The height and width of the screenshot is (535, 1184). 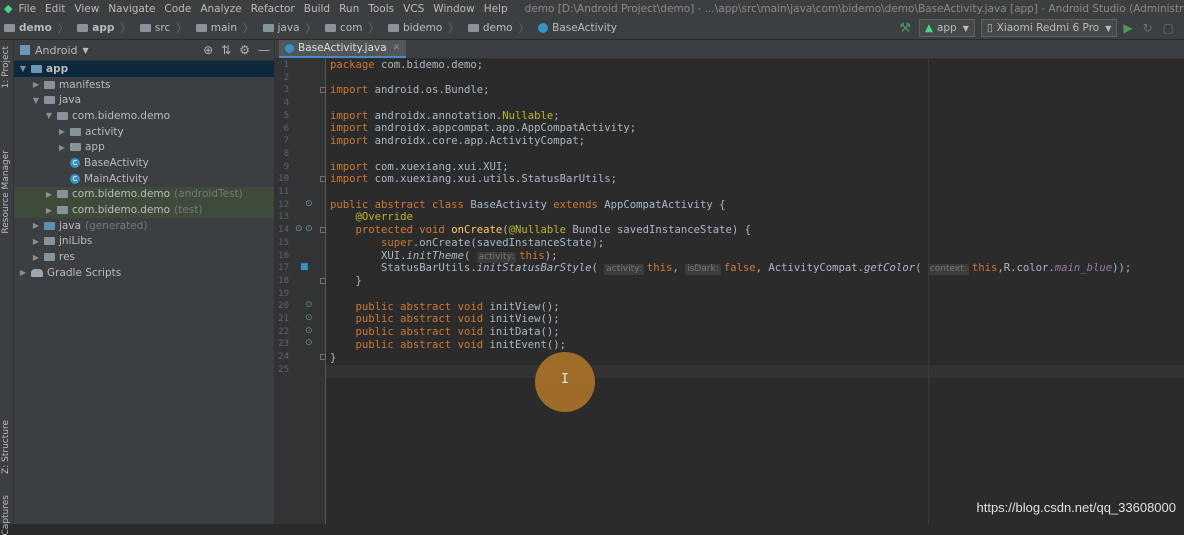 I want to click on code-line: import androidx.core.app.ActivityCompat;, so click(x=458, y=141).